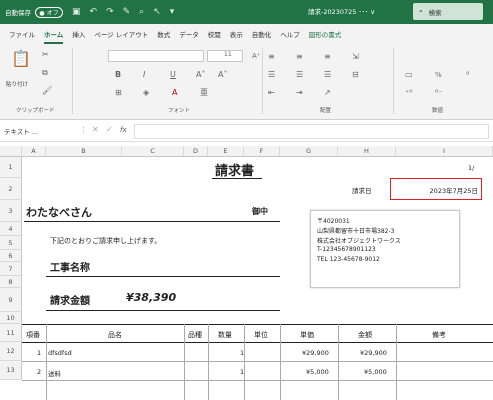 The height and width of the screenshot is (400, 493). Describe the element at coordinates (367, 151) in the screenshot. I see `col-header-h: H` at that location.